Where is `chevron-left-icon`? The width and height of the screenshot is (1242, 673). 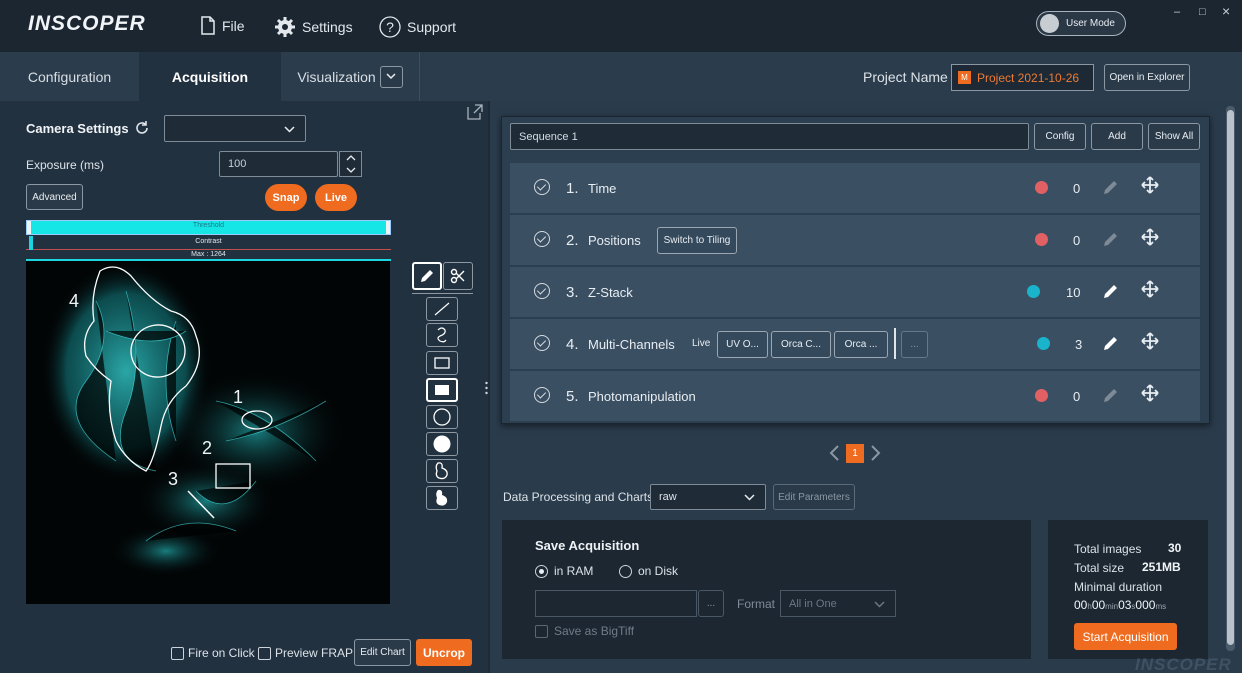 chevron-left-icon is located at coordinates (834, 453).